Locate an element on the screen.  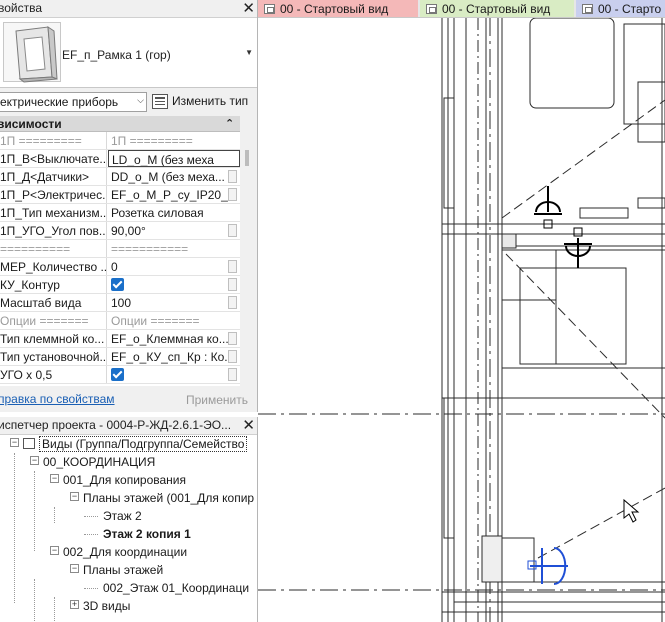
group-header: висимости is located at coordinates (120, 124).